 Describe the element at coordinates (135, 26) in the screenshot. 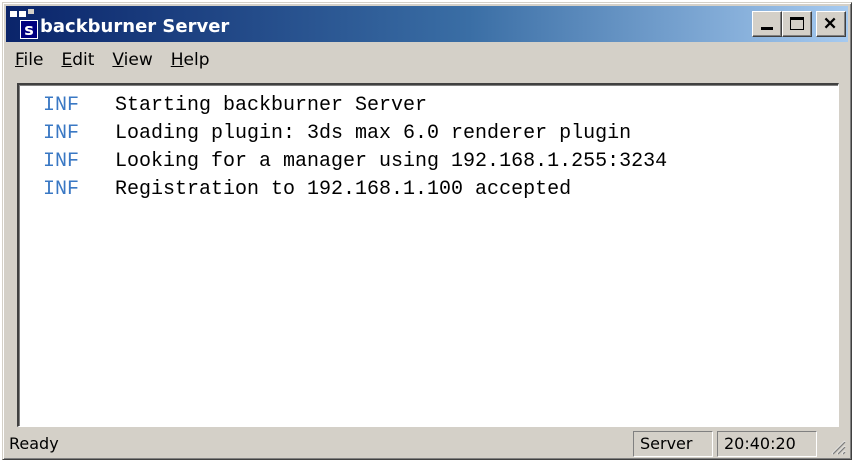

I see `window-title: backburner Server` at that location.